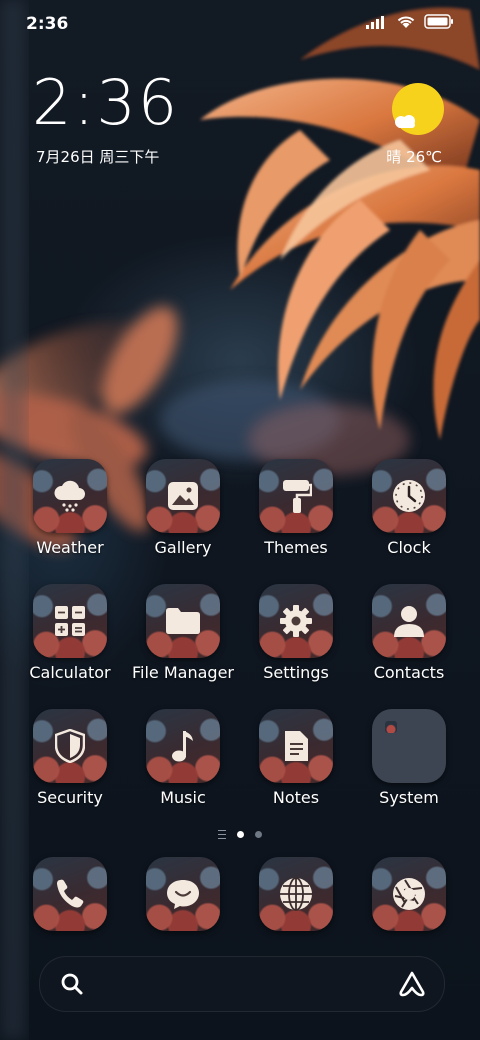  I want to click on page-dot, so click(258, 834).